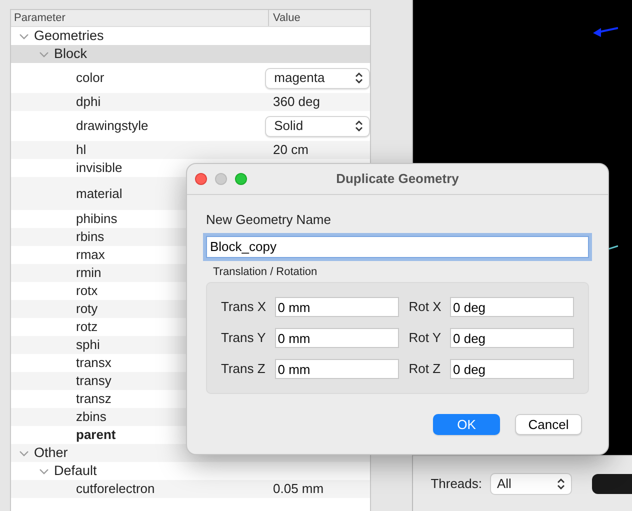  Describe the element at coordinates (88, 102) in the screenshot. I see `parameter-name: dphi` at that location.